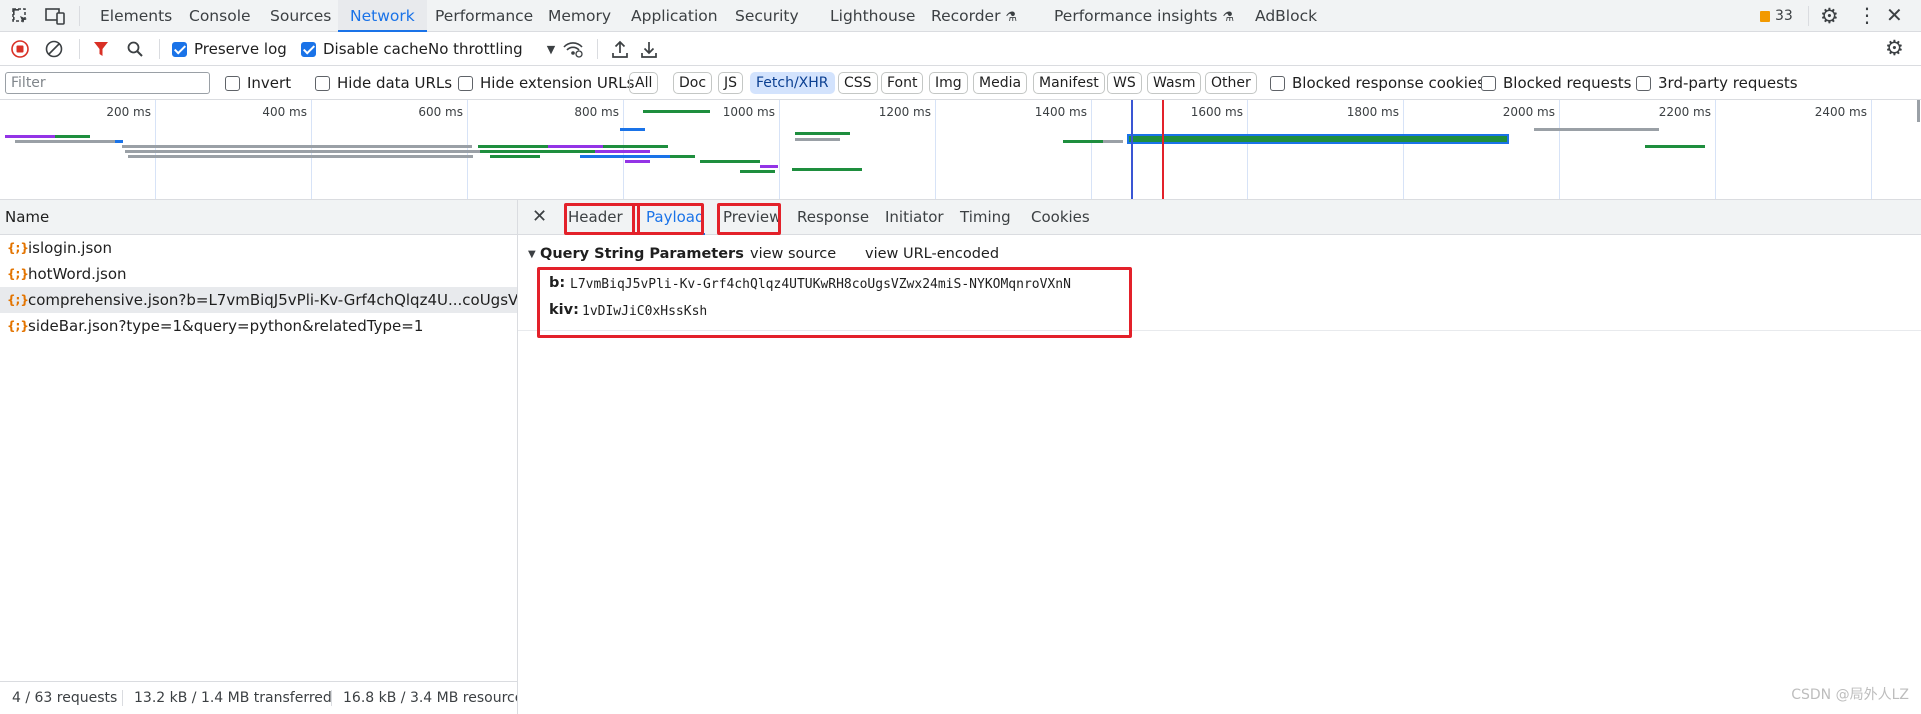  What do you see at coordinates (767, 16) in the screenshot?
I see `tab-security: Security` at bounding box center [767, 16].